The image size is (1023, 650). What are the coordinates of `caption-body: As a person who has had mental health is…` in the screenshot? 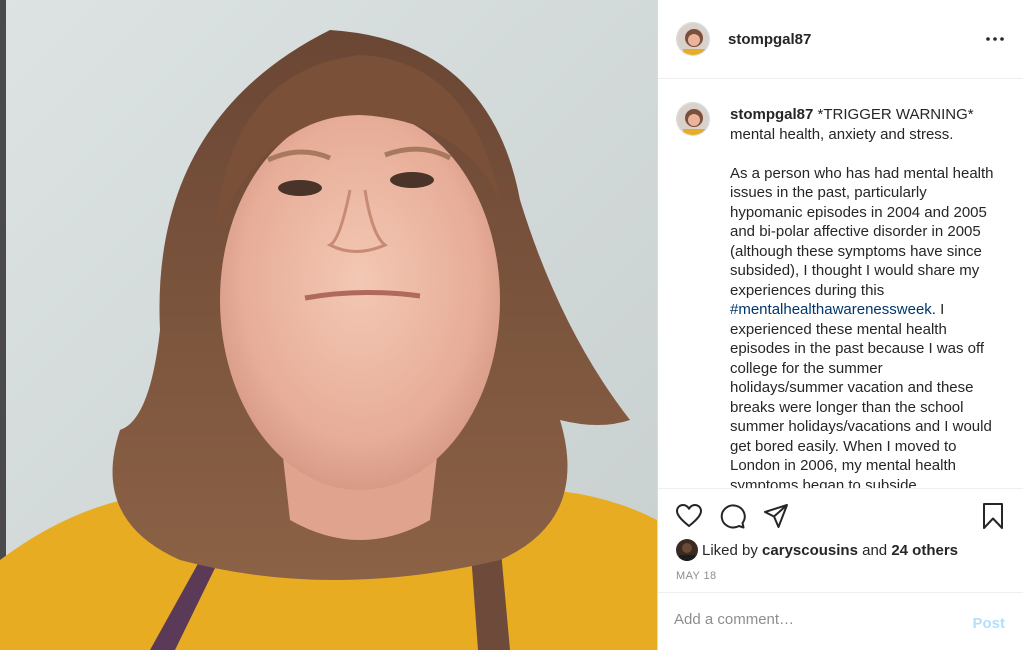 It's located at (862, 231).